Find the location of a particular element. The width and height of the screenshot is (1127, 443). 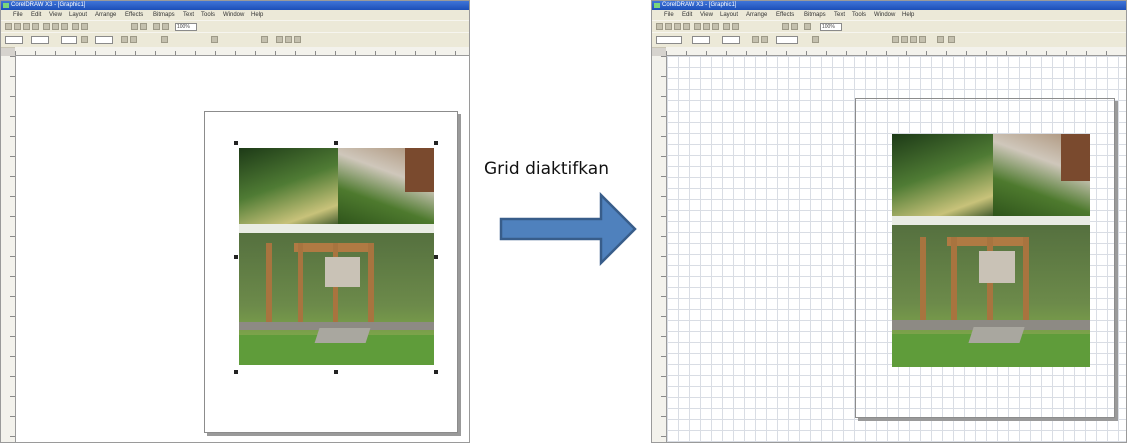

property-bar is located at coordinates (235, 40).